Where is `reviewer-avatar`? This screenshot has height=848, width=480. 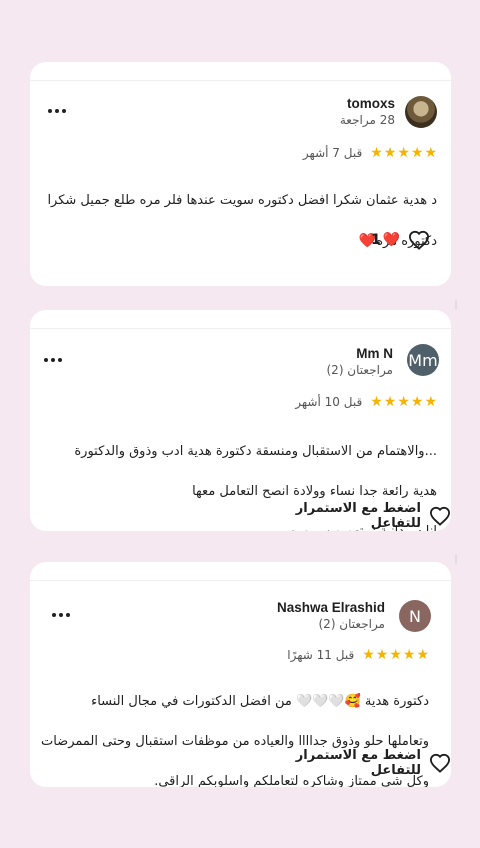 reviewer-avatar is located at coordinates (421, 112).